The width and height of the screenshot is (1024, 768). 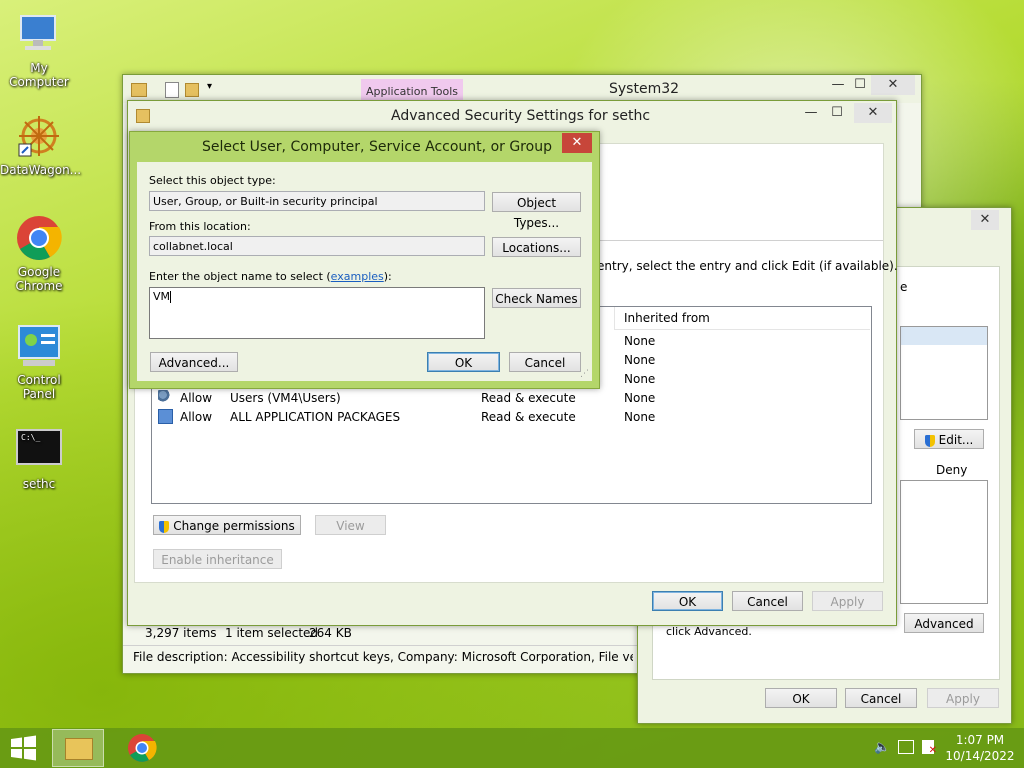 What do you see at coordinates (192, 90) in the screenshot?
I see `new-folder-icon` at bounding box center [192, 90].